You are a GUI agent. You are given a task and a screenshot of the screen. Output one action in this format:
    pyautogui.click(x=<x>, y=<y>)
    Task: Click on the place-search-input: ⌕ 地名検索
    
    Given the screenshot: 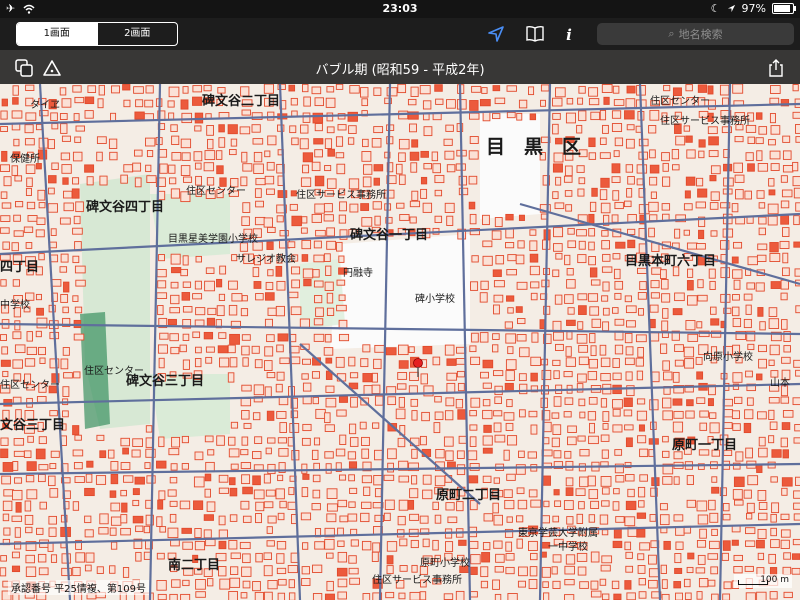 What is the action you would take?
    pyautogui.click(x=695, y=34)
    